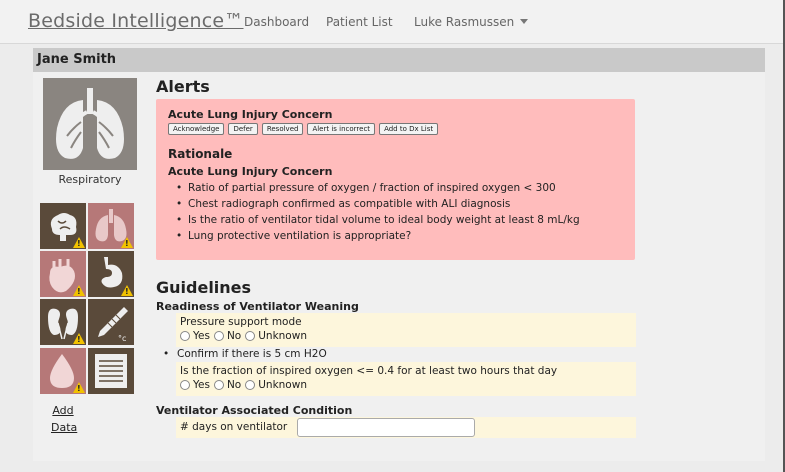  I want to click on rationale-heading: Rationale, so click(200, 154).